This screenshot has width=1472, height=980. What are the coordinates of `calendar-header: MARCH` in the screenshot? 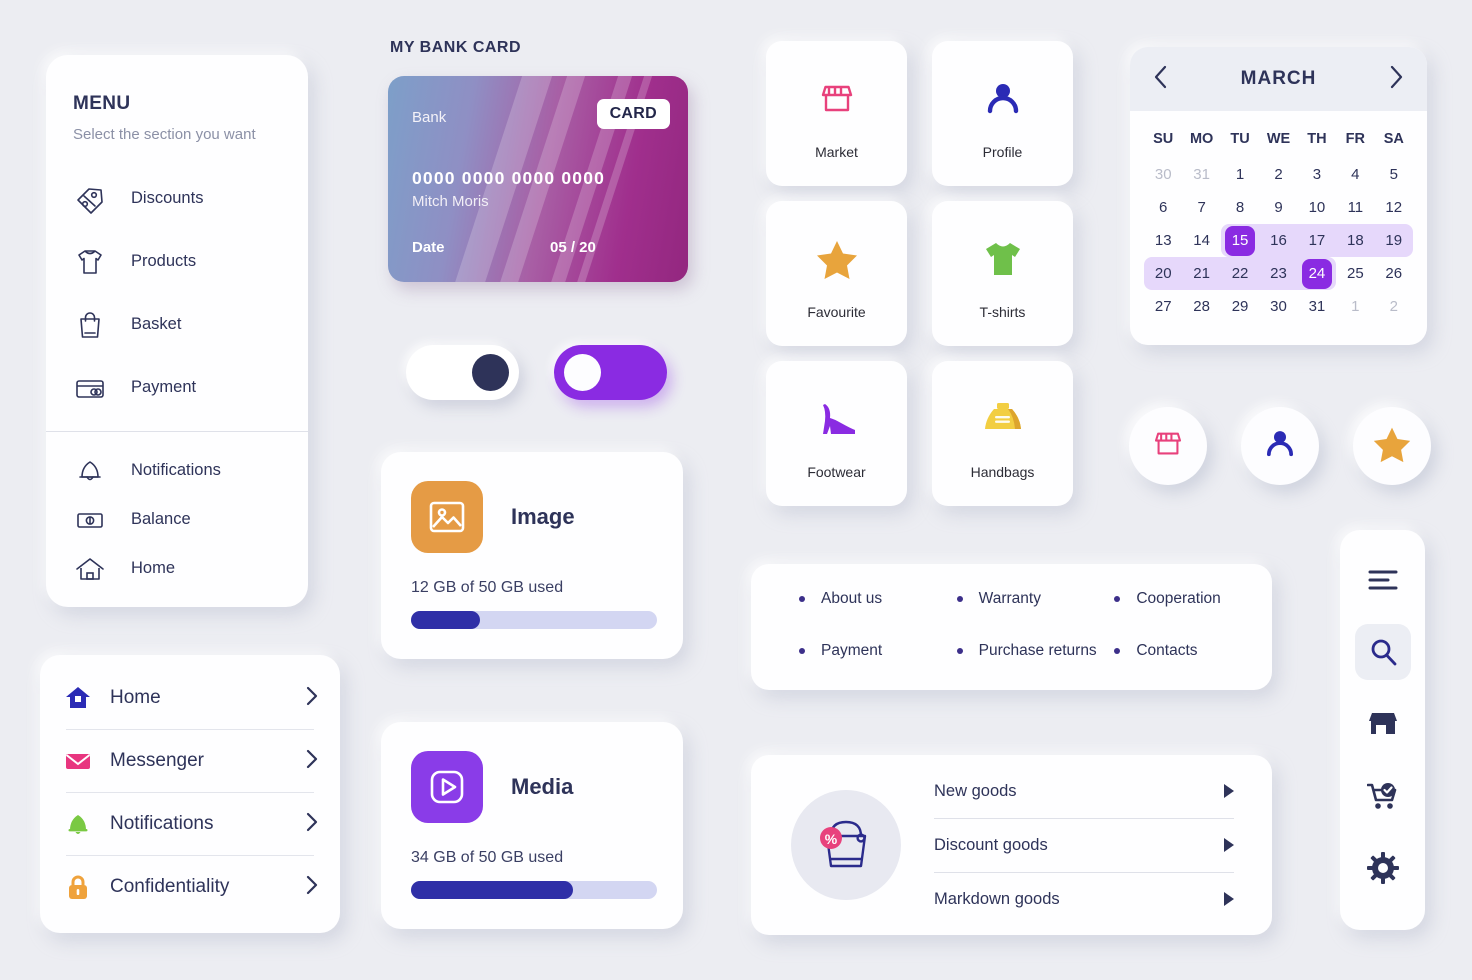 It's located at (1278, 79).